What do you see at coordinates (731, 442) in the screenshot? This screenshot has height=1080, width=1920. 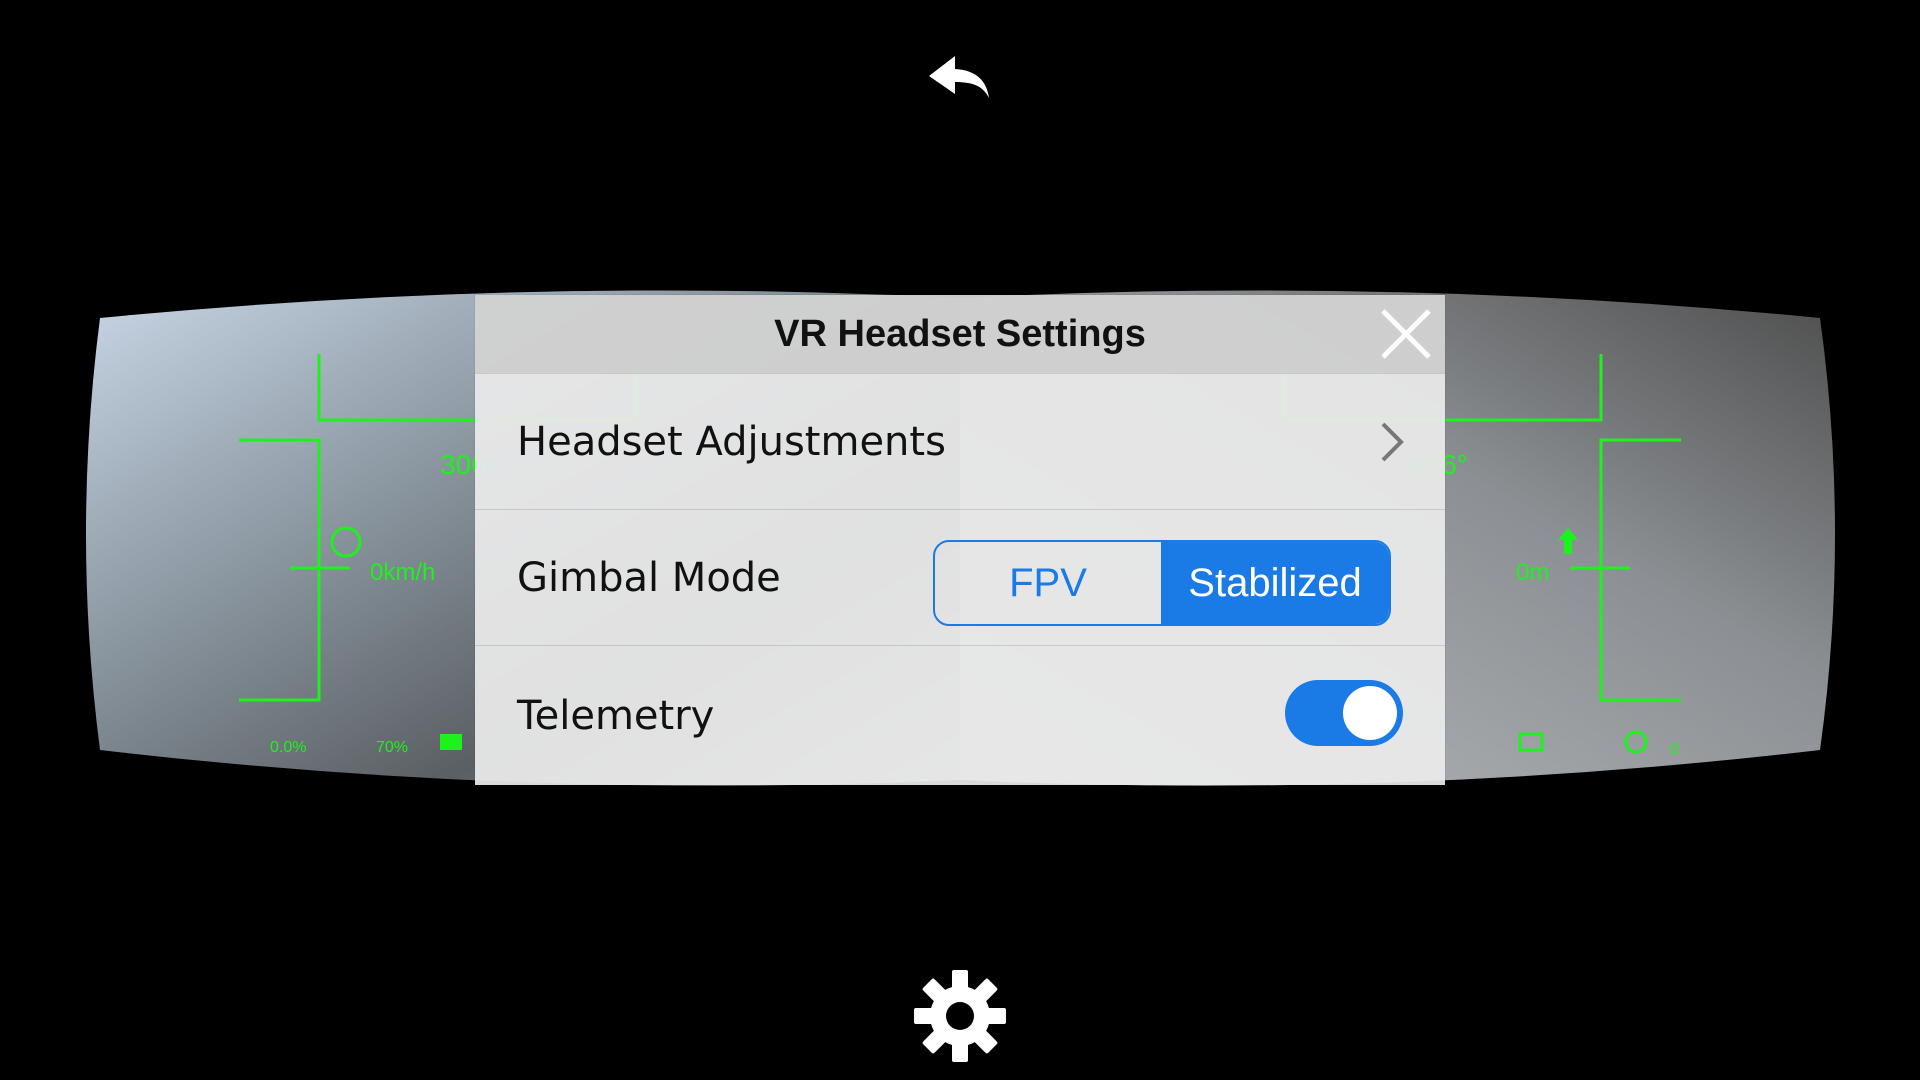 I see `headset-adjustments-label: Headset Adjustments` at bounding box center [731, 442].